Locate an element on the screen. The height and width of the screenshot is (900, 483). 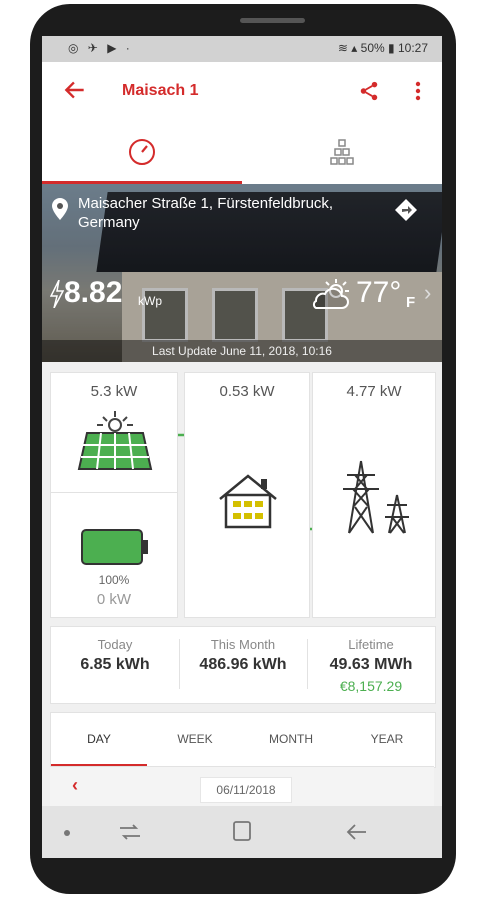
chevron-right-icon: › is located at coordinates (427, 293).